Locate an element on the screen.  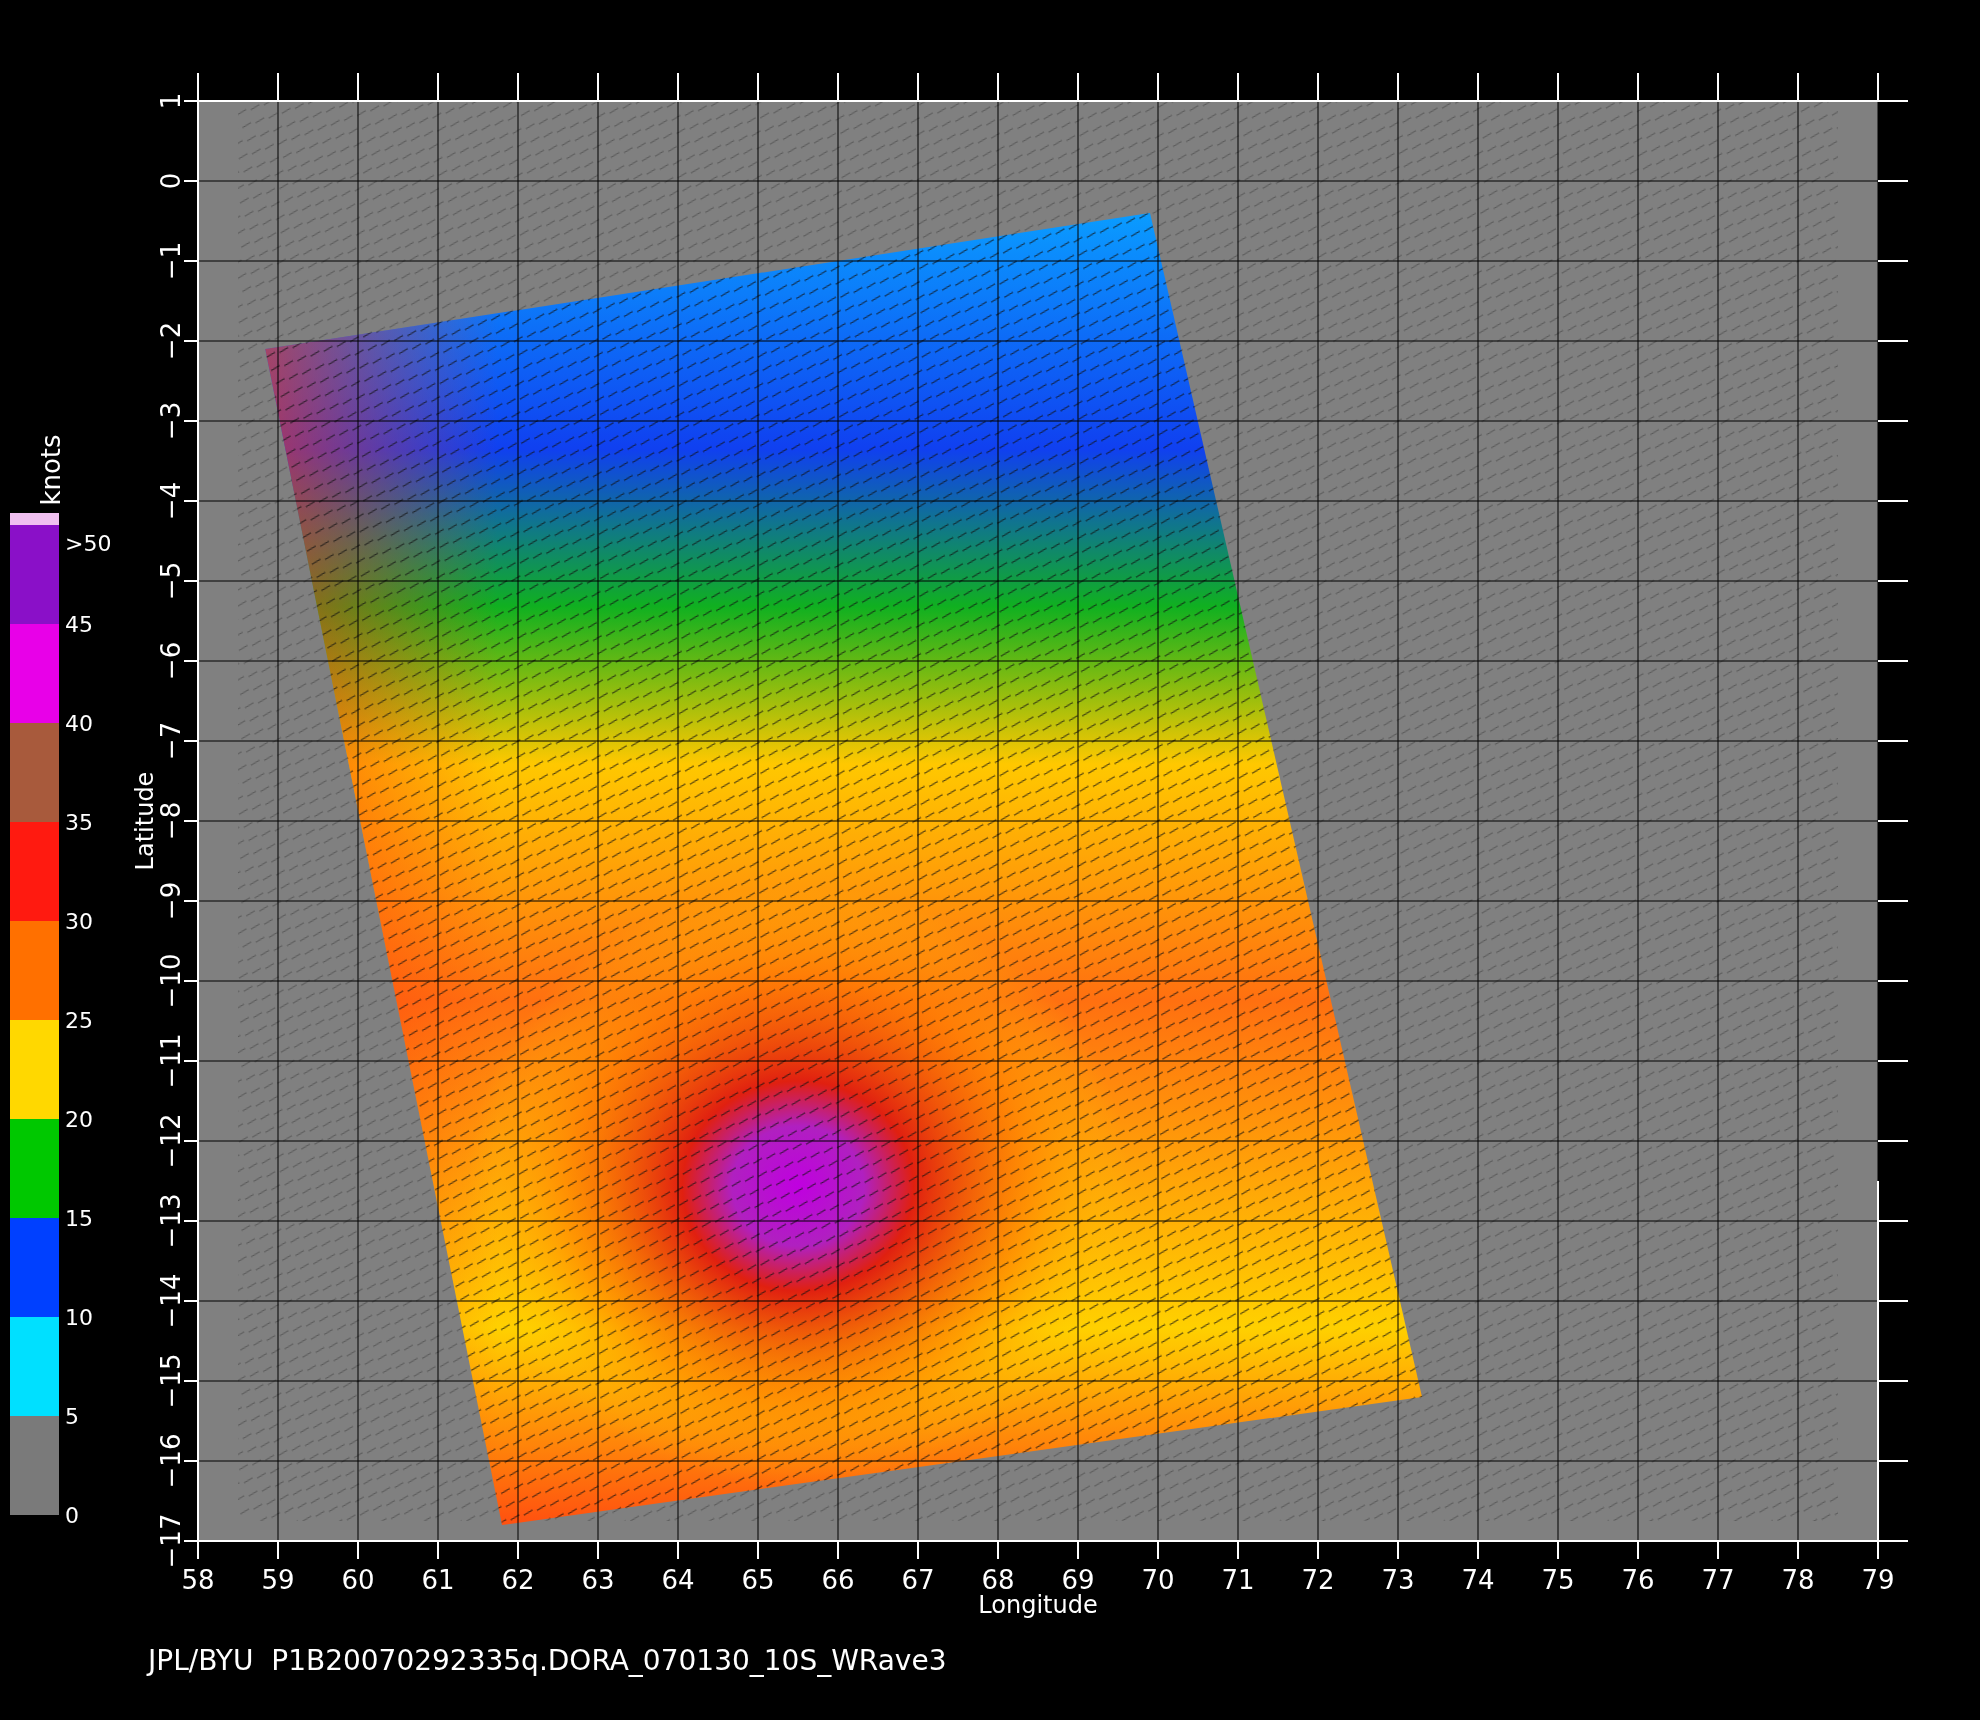
y-axis-title: Latitude is located at coordinates (145, 821).